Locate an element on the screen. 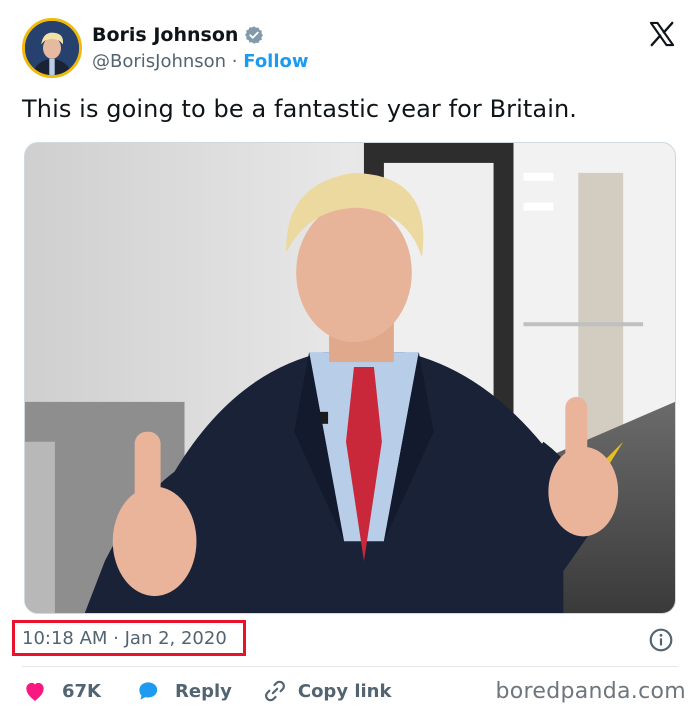  author-info: Boris Johnson @BorisJohnson · Follow is located at coordinates (200, 49).